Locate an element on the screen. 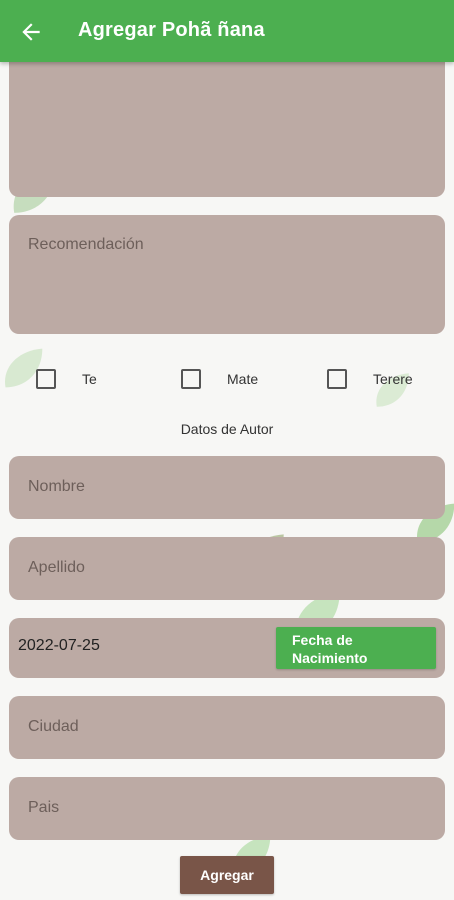 This screenshot has height=900, width=454. ciudad-field: Ciudad is located at coordinates (227, 727).